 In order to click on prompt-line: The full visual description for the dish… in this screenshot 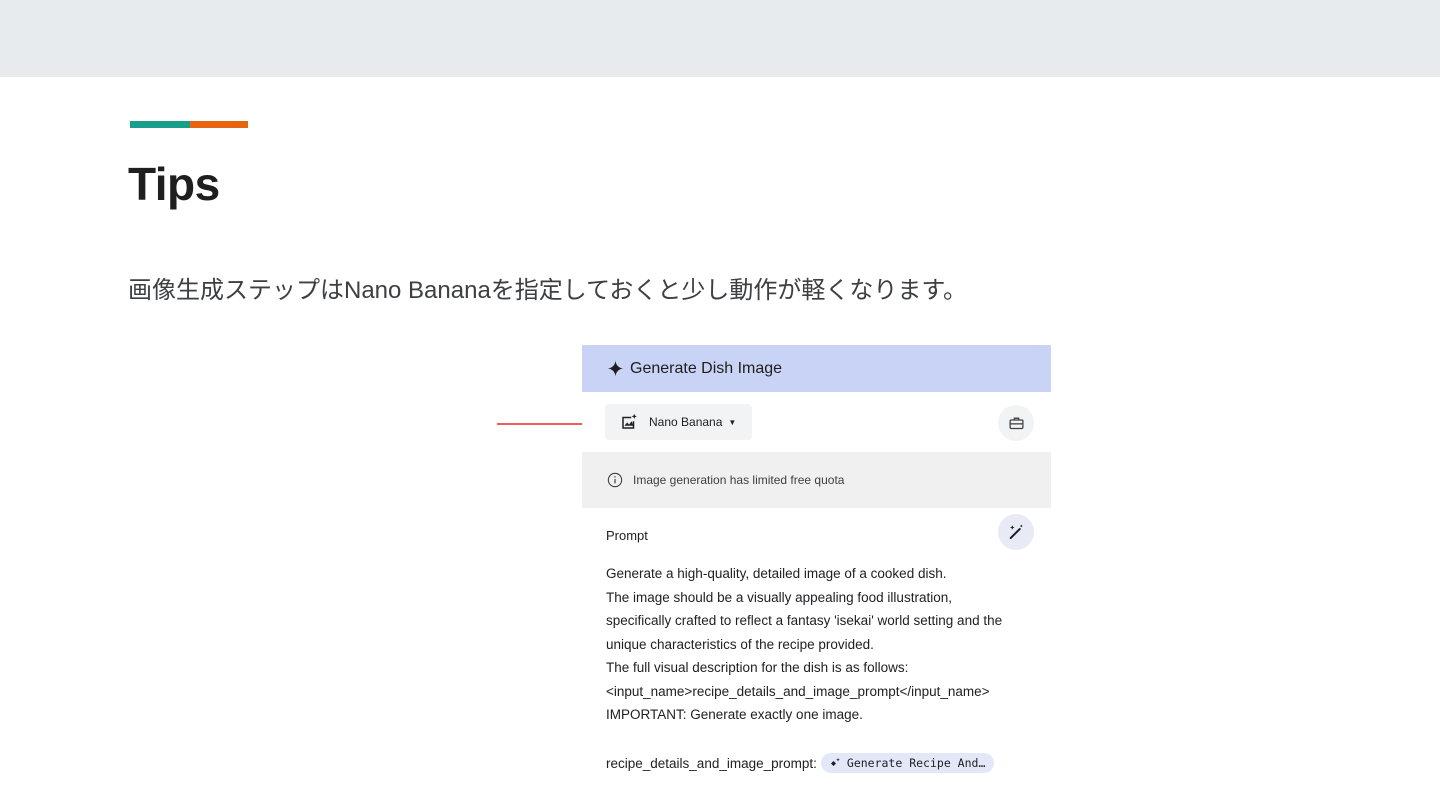, I will do `click(757, 667)`.